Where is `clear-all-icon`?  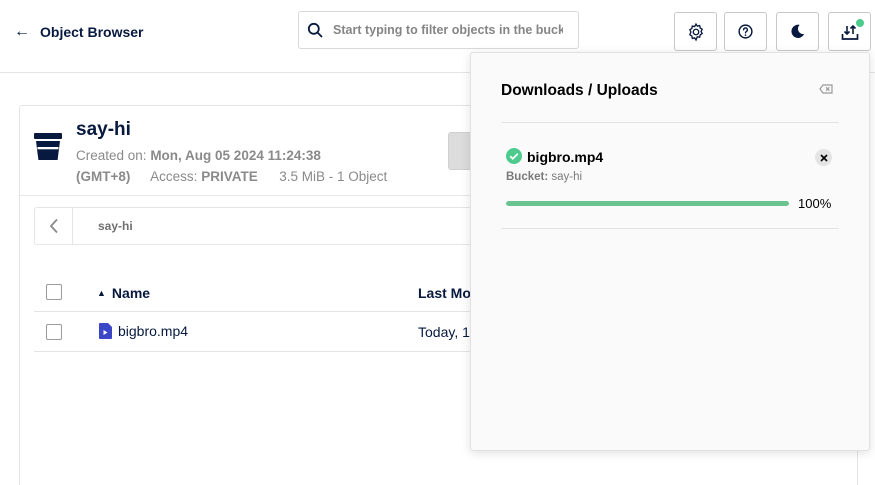 clear-all-icon is located at coordinates (826, 89).